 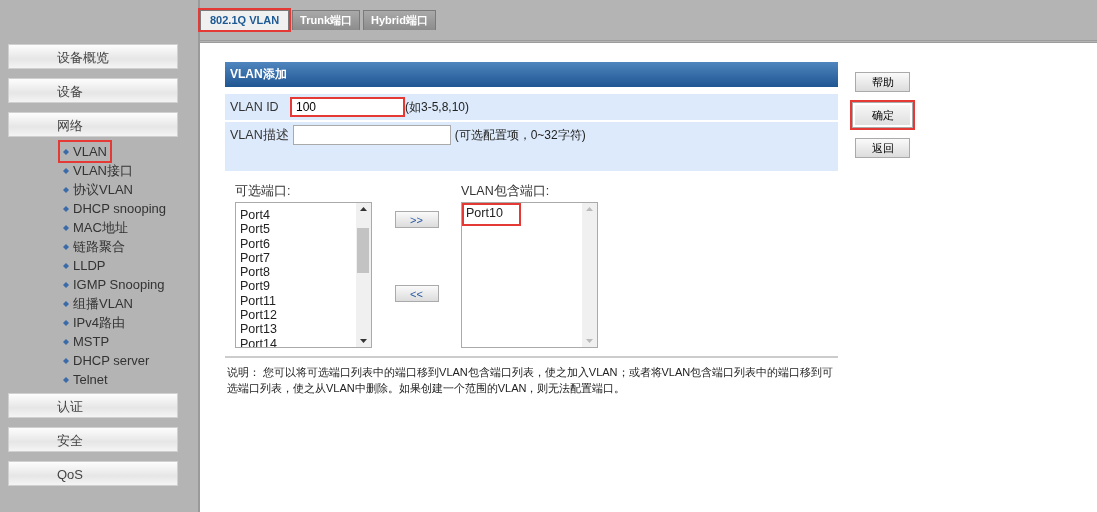 What do you see at coordinates (86, 341) in the screenshot?
I see `nav-submenu-item: MSTP` at bounding box center [86, 341].